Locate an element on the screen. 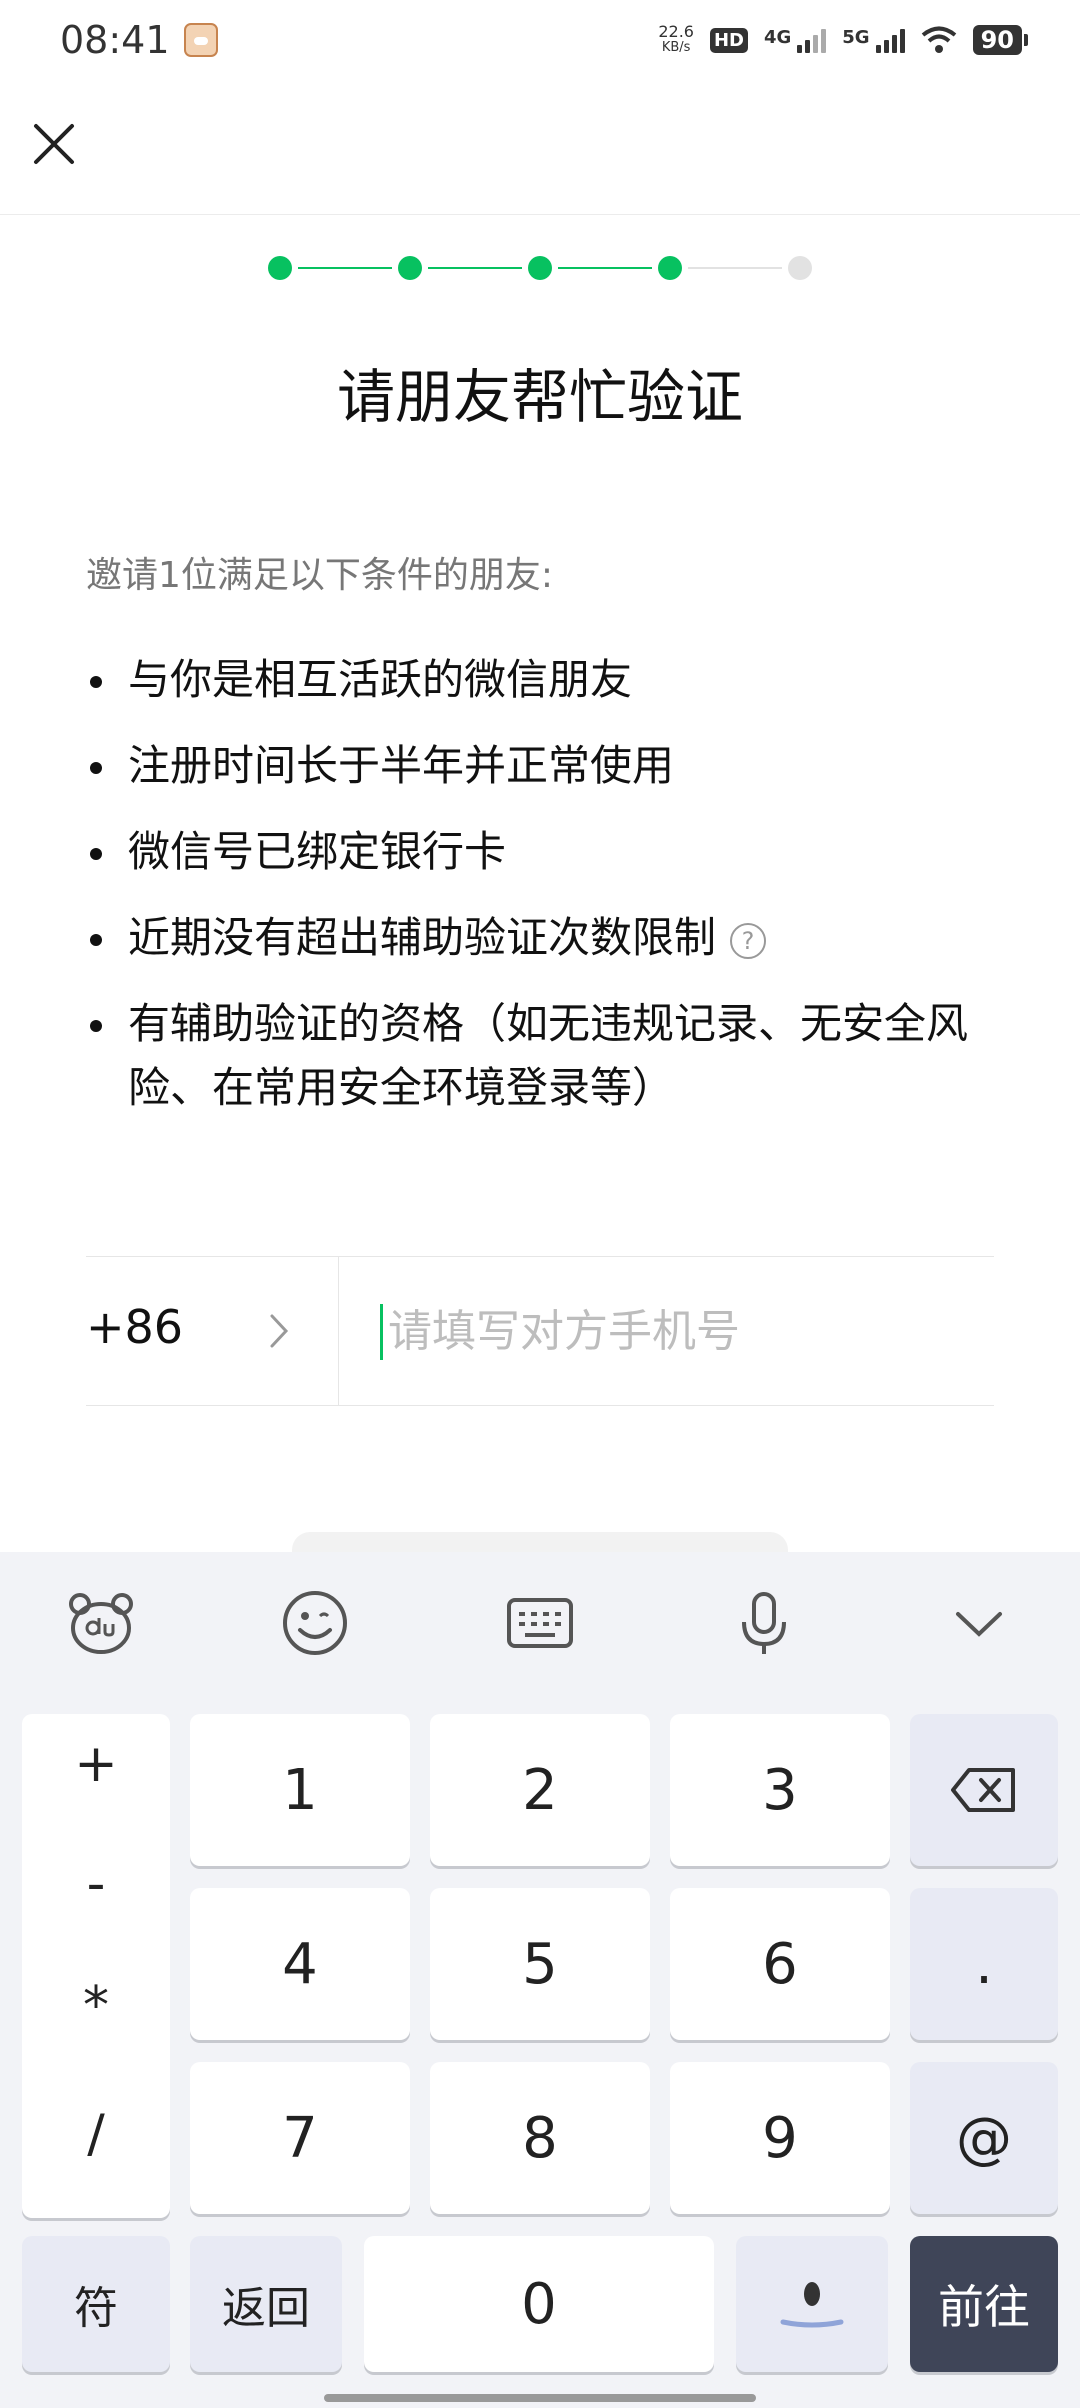 Image resolution: width=1080 pixels, height=2408 pixels. progress-step-pending is located at coordinates (800, 268).